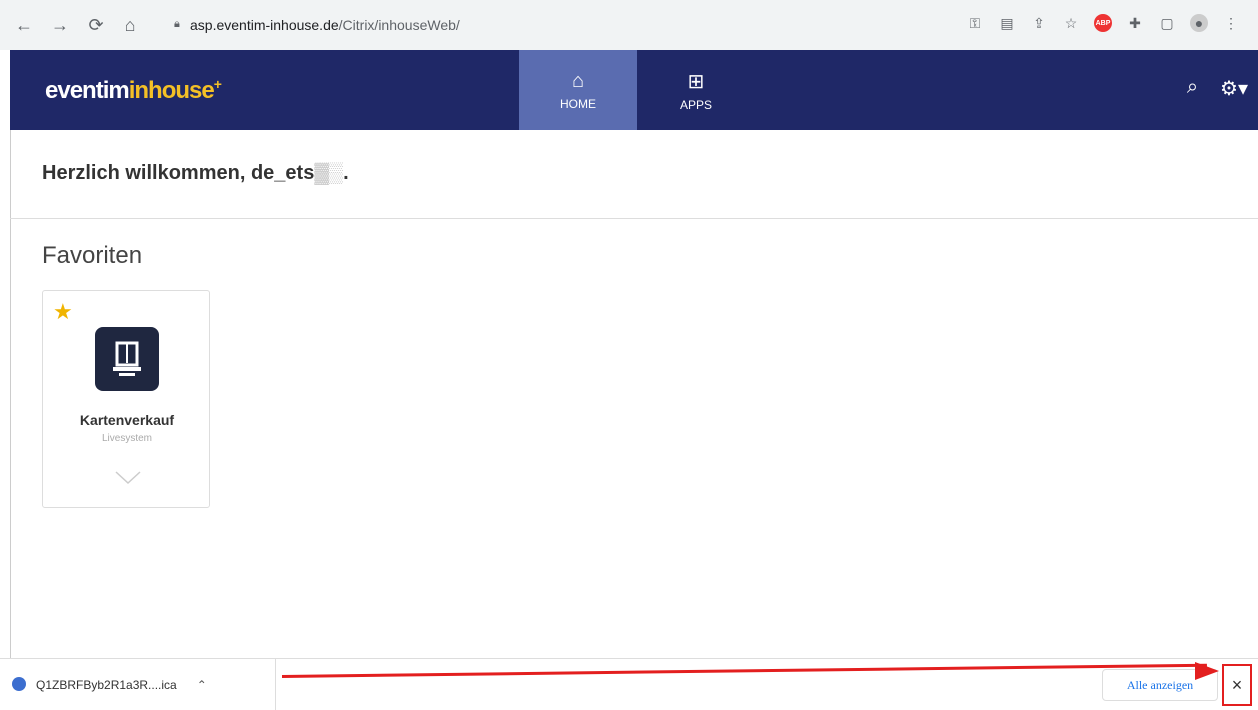  Describe the element at coordinates (1135, 23) in the screenshot. I see `puzzle-icon: ✚` at that location.